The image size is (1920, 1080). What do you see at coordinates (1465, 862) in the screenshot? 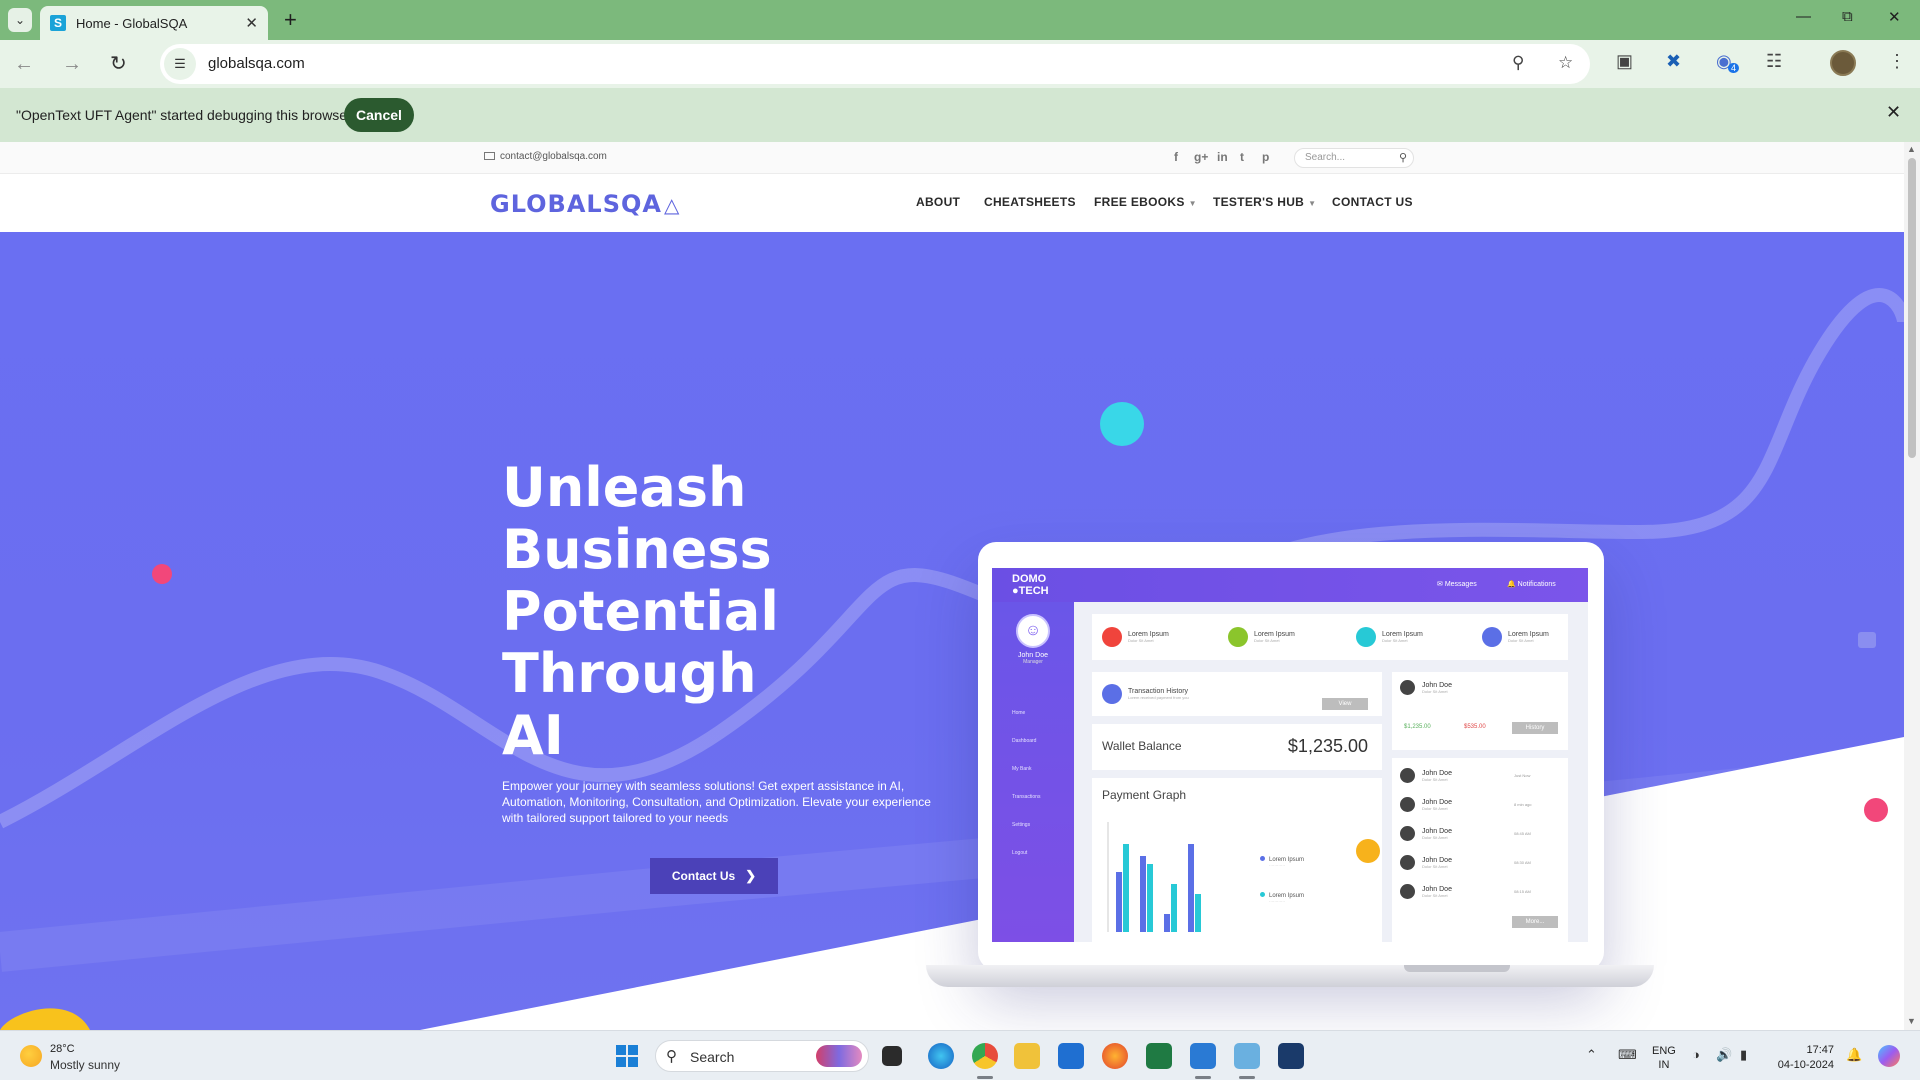
I see `person-item: John Doe Dolor Sit Amet 08:30 AM` at bounding box center [1465, 862].